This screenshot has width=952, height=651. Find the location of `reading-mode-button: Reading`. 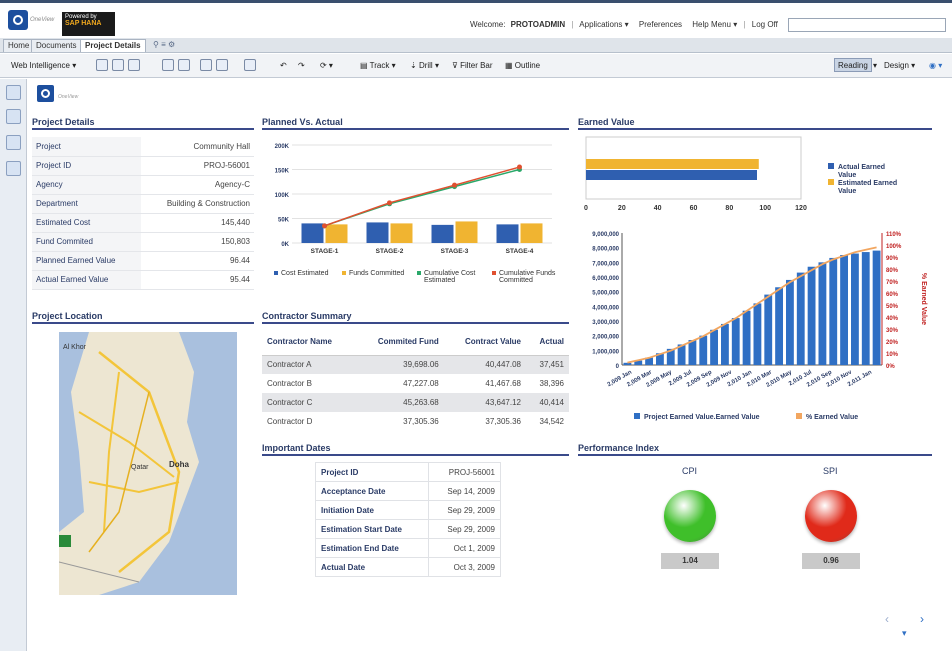

reading-mode-button: Reading is located at coordinates (853, 65).